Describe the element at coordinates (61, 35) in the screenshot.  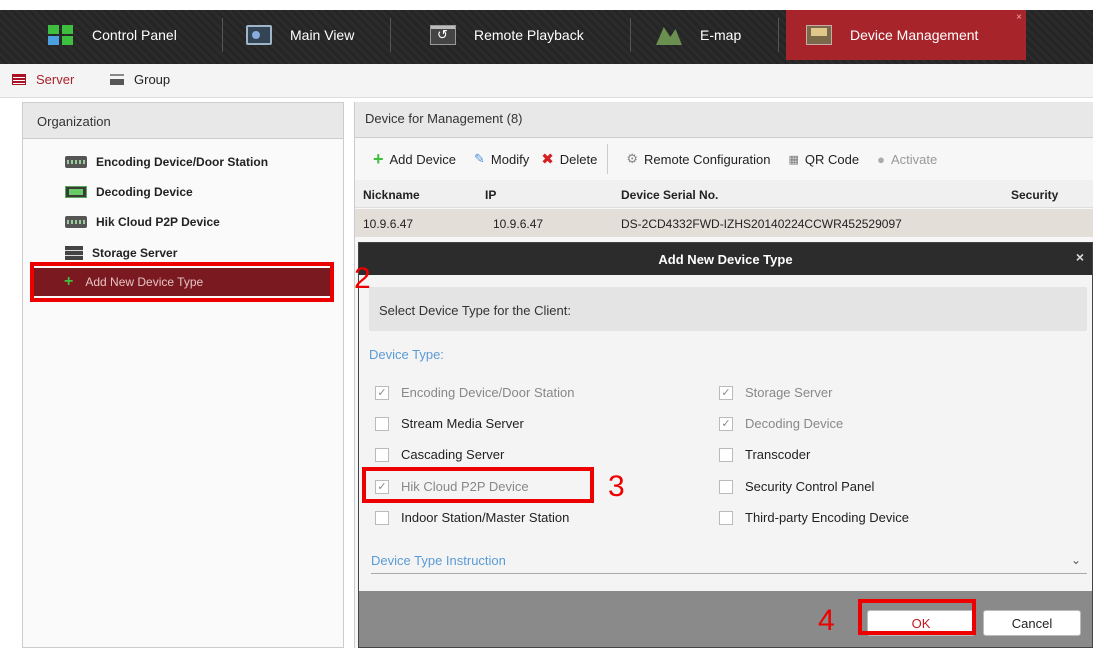
I see `control-panel-icon` at that location.